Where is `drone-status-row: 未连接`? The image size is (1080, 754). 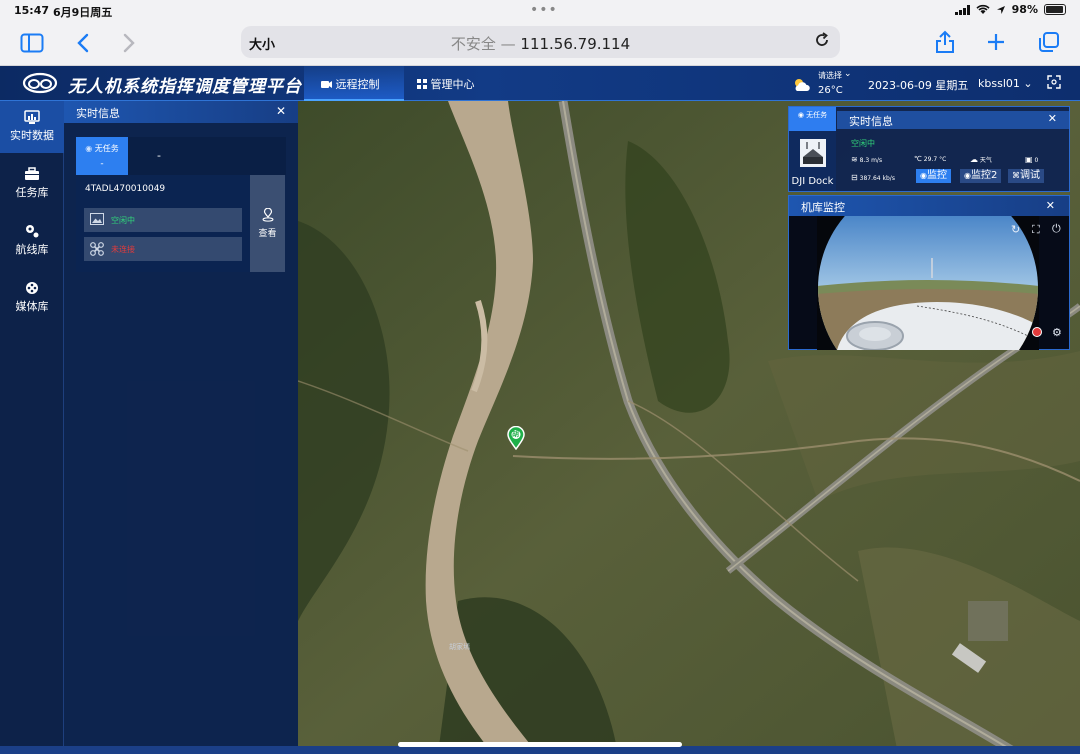 drone-status-row: 未连接 is located at coordinates (163, 249).